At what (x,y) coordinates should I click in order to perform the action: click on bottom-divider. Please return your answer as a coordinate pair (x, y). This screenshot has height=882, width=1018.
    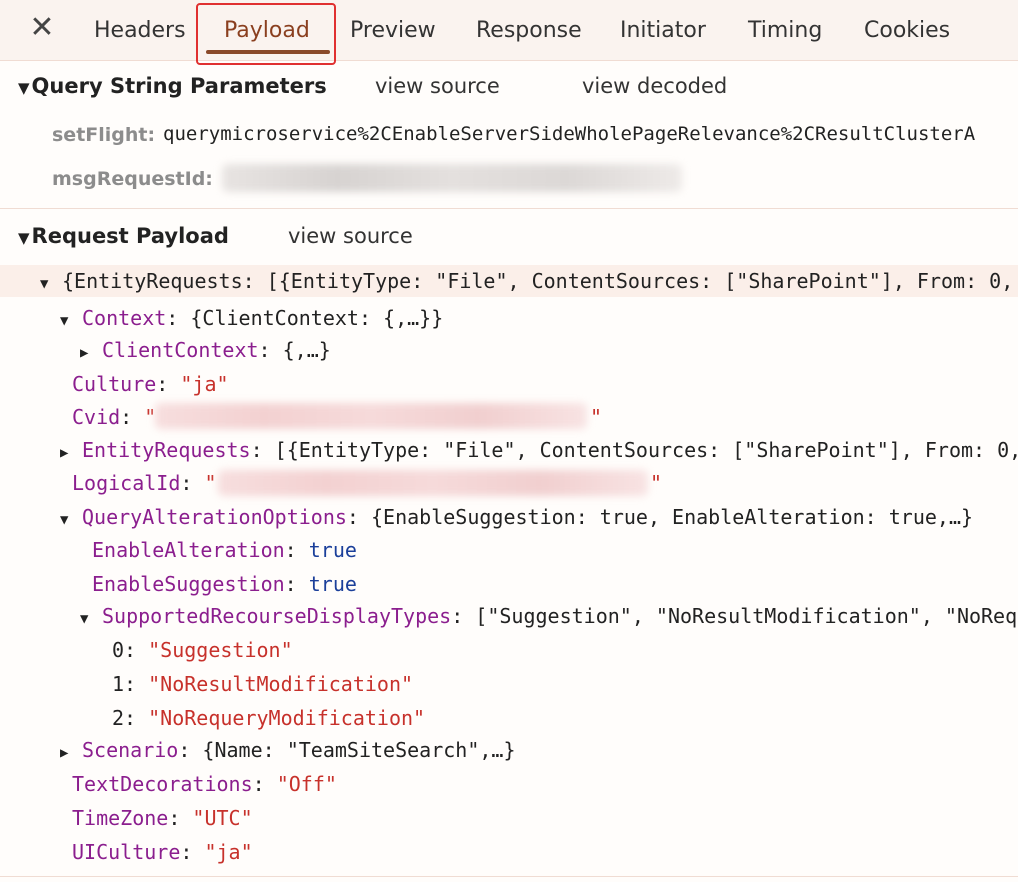
    Looking at the image, I should click on (509, 876).